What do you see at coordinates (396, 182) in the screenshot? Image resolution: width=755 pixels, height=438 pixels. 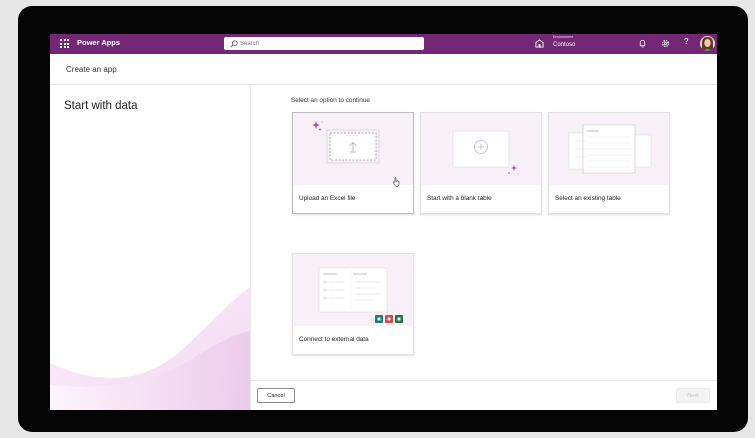 I see `hand-cursor-icon` at bounding box center [396, 182].